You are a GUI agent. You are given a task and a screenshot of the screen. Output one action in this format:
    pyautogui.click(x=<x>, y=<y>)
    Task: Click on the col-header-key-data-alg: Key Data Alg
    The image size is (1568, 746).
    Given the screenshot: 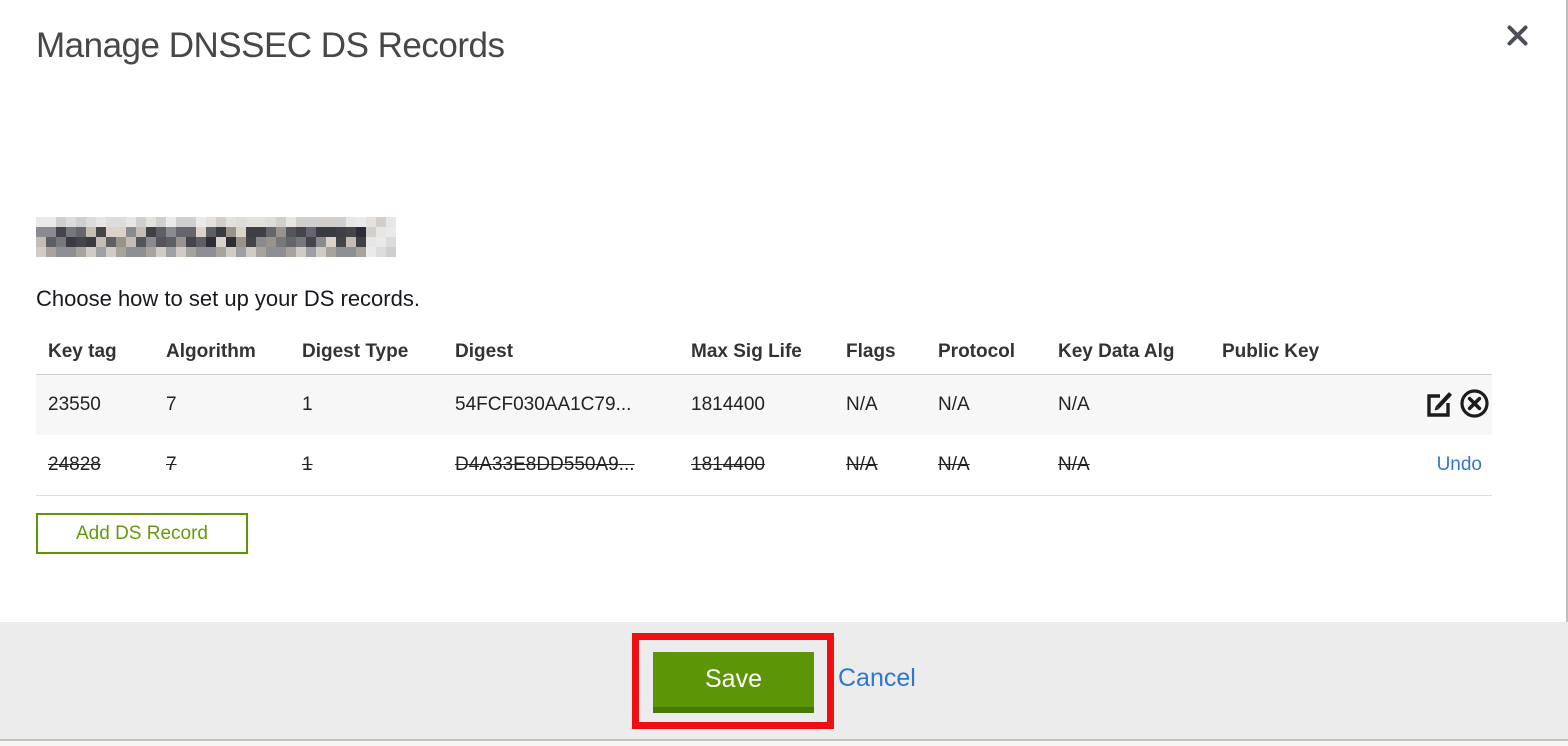 What is the action you would take?
    pyautogui.click(x=1116, y=351)
    